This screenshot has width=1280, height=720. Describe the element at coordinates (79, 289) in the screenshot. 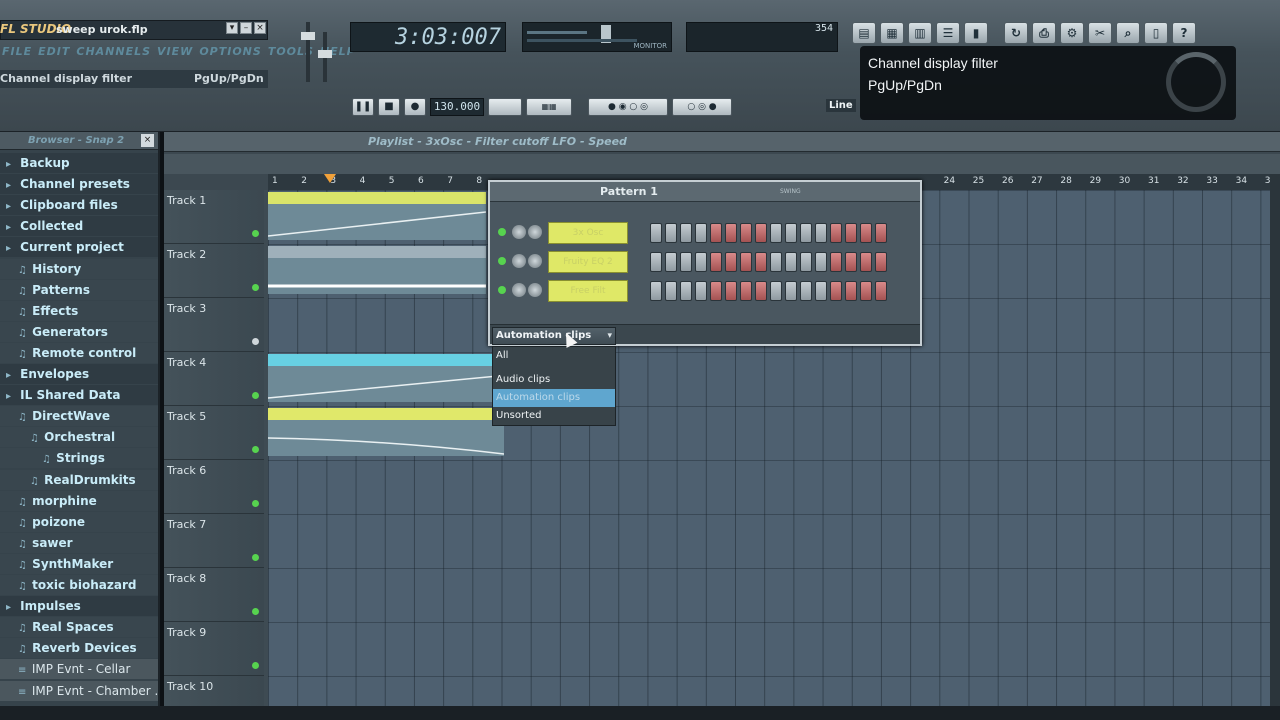

I see `browser-folder-item: ♫ Patterns` at that location.